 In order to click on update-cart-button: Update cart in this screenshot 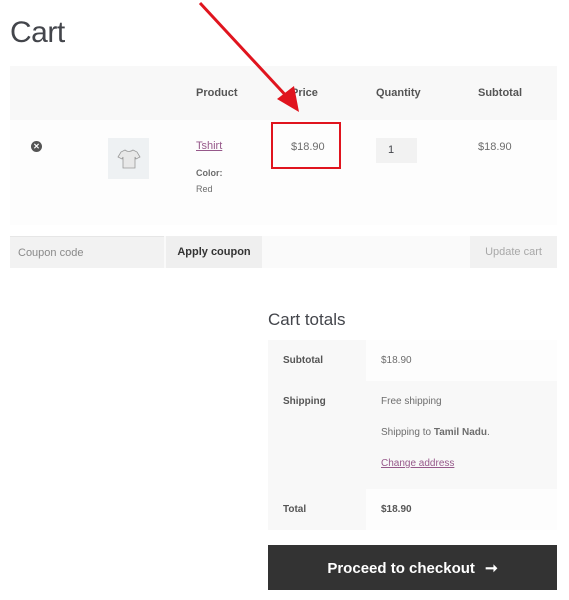, I will do `click(513, 252)`.